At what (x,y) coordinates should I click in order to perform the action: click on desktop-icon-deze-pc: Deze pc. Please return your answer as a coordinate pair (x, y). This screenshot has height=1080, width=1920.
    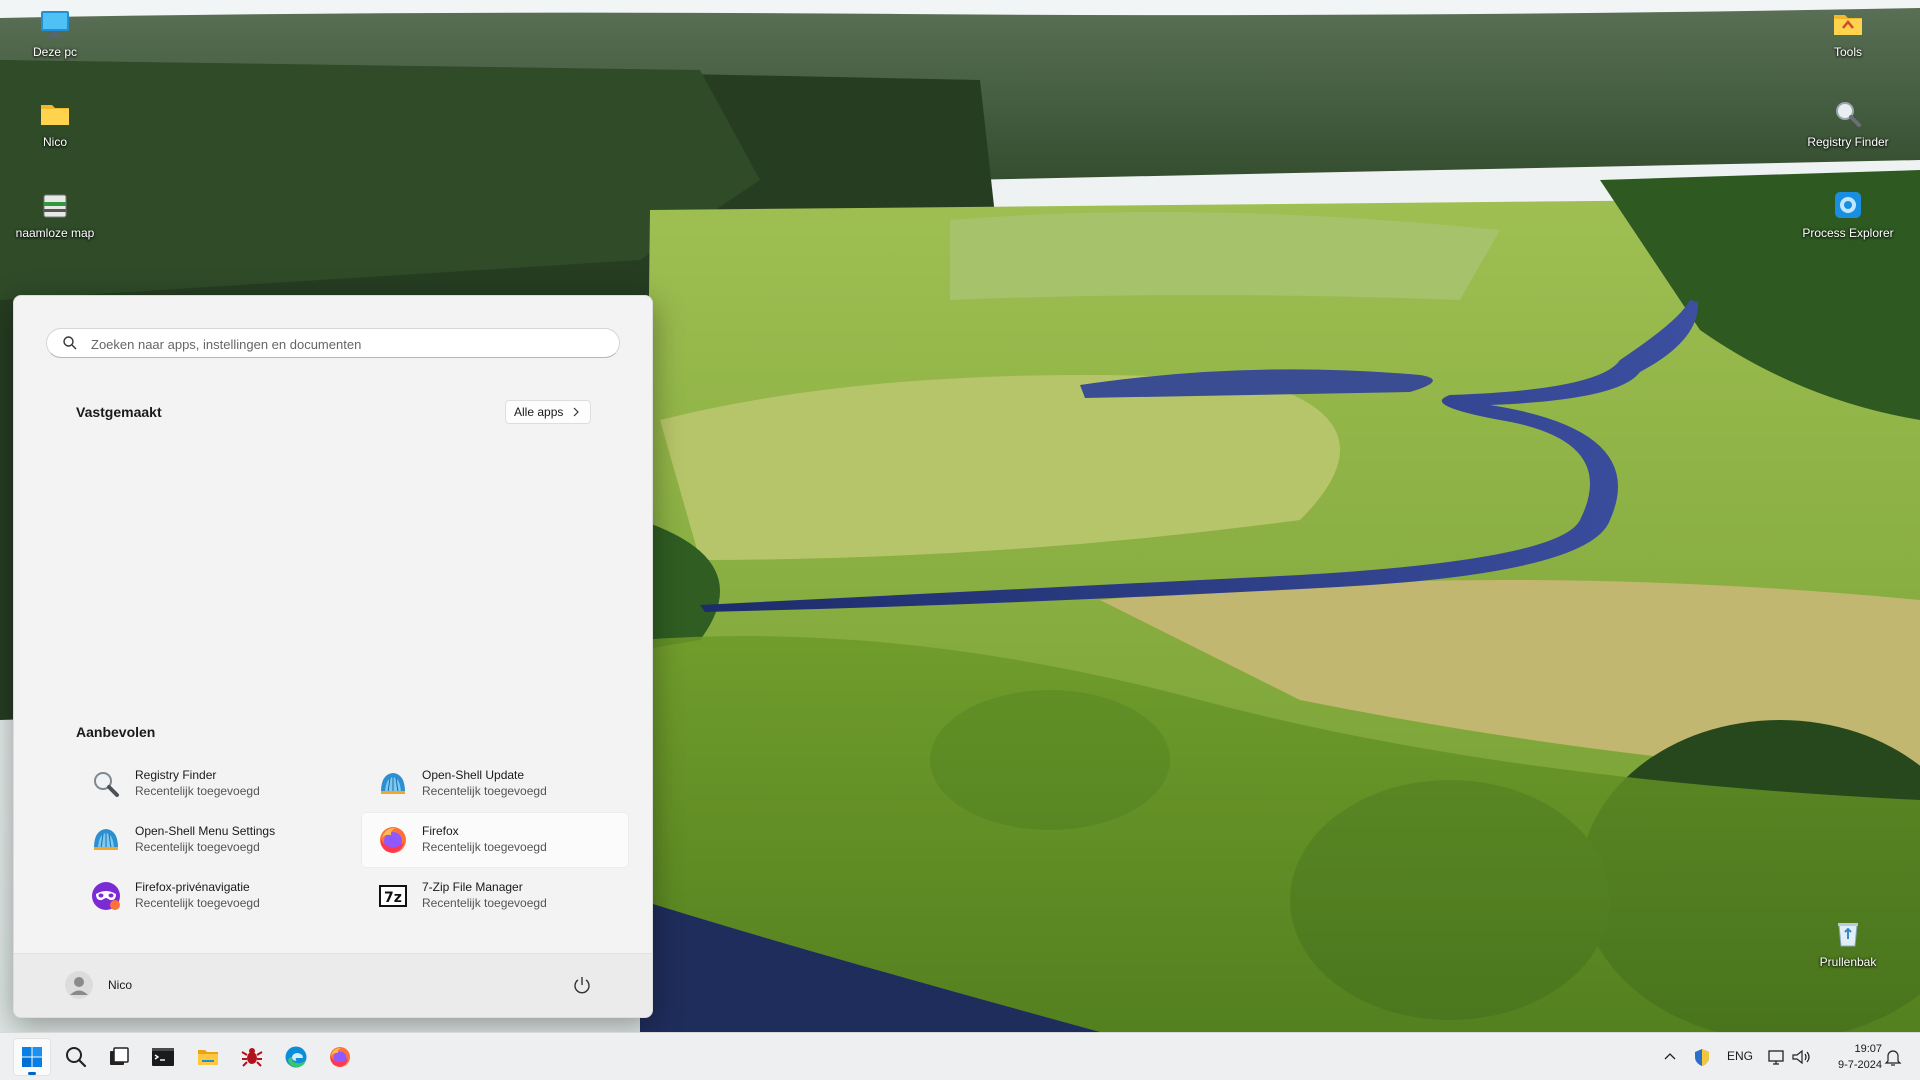
    Looking at the image, I should click on (55, 32).